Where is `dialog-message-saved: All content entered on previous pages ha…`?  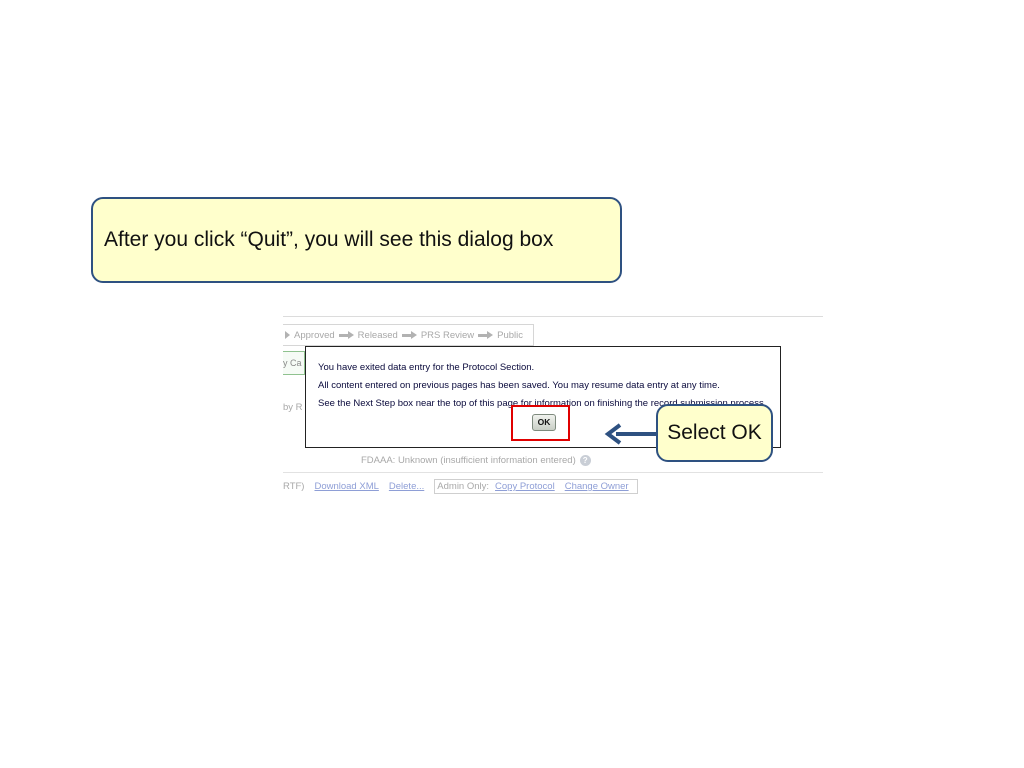 dialog-message-saved: All content entered on previous pages ha… is located at coordinates (519, 385).